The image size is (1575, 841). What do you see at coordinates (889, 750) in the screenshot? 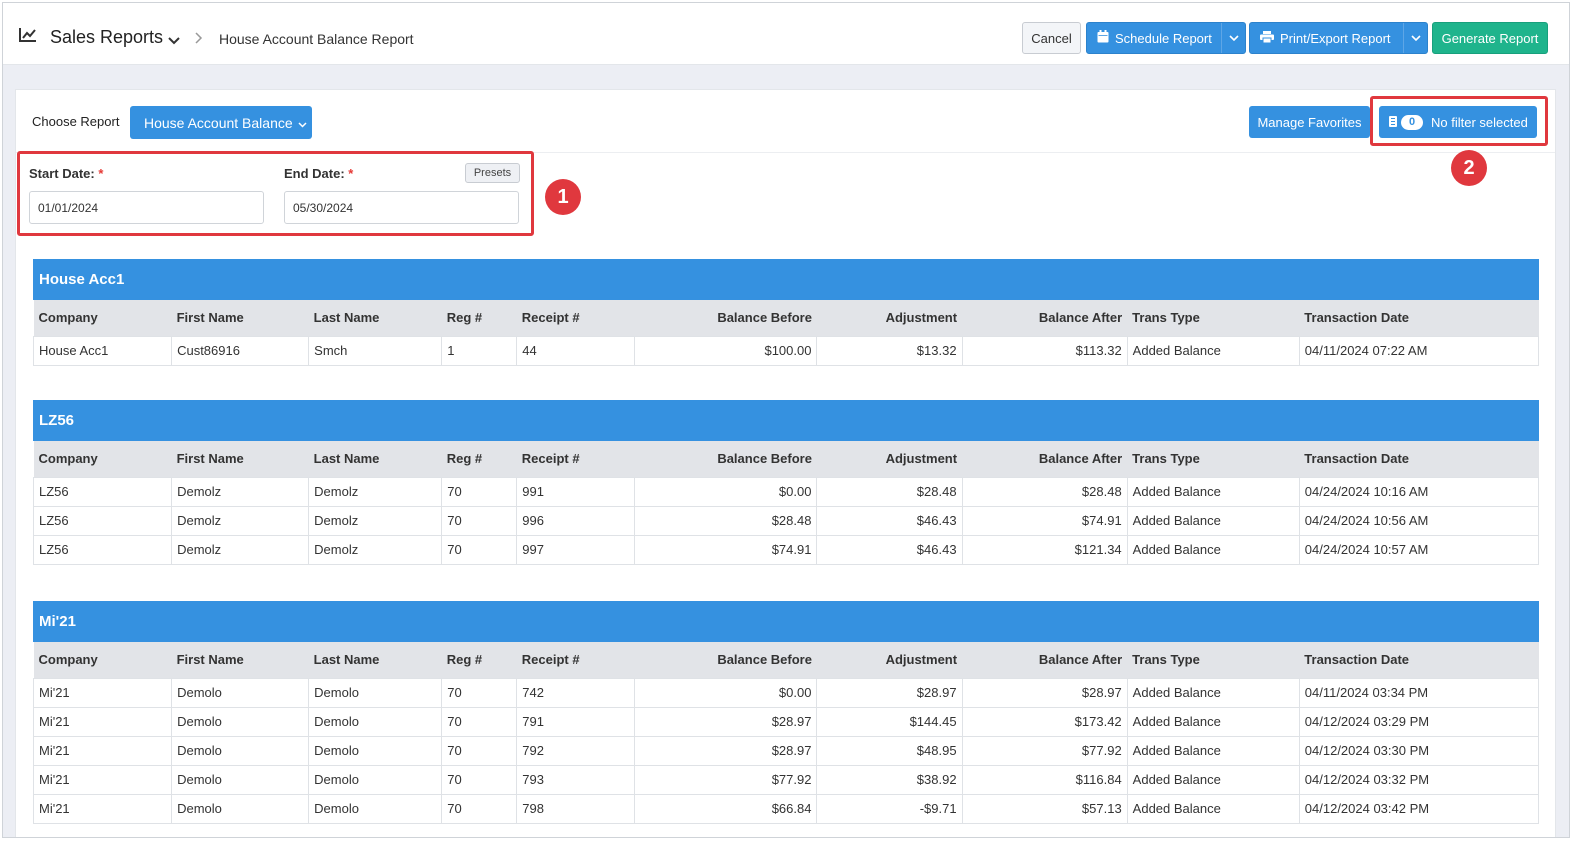
I see `table-cell: $48.95` at bounding box center [889, 750].